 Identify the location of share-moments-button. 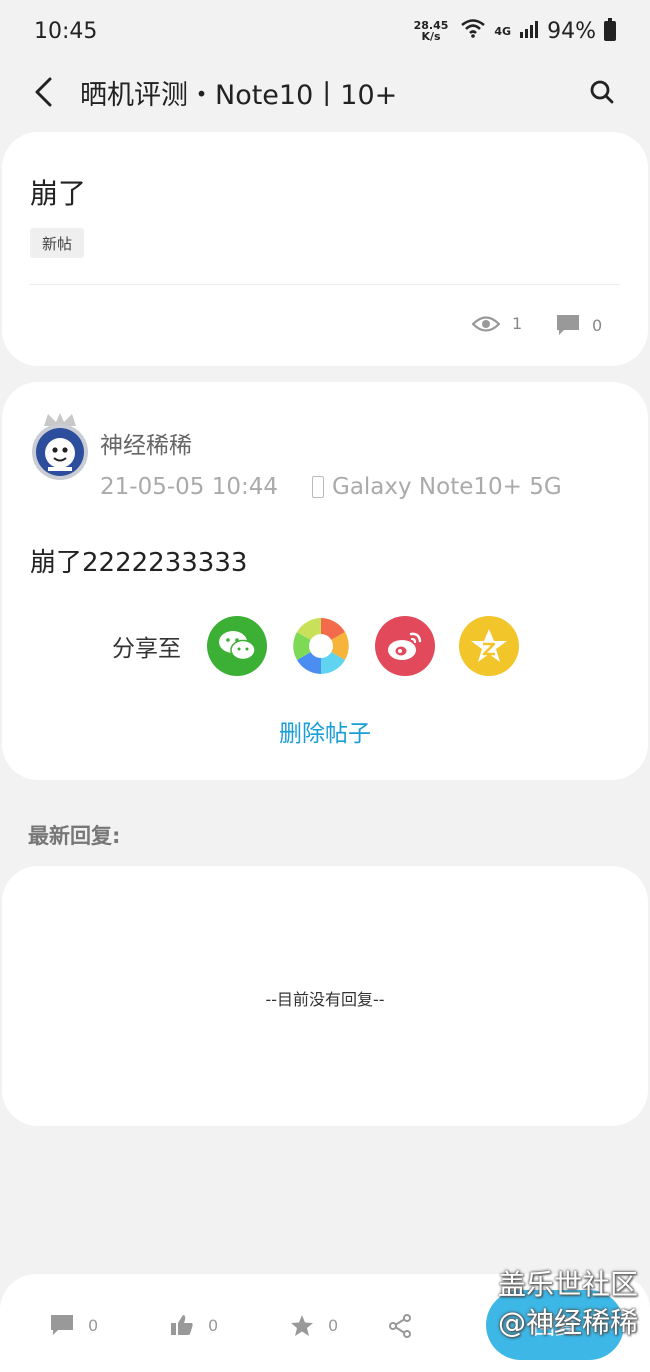
(321, 646).